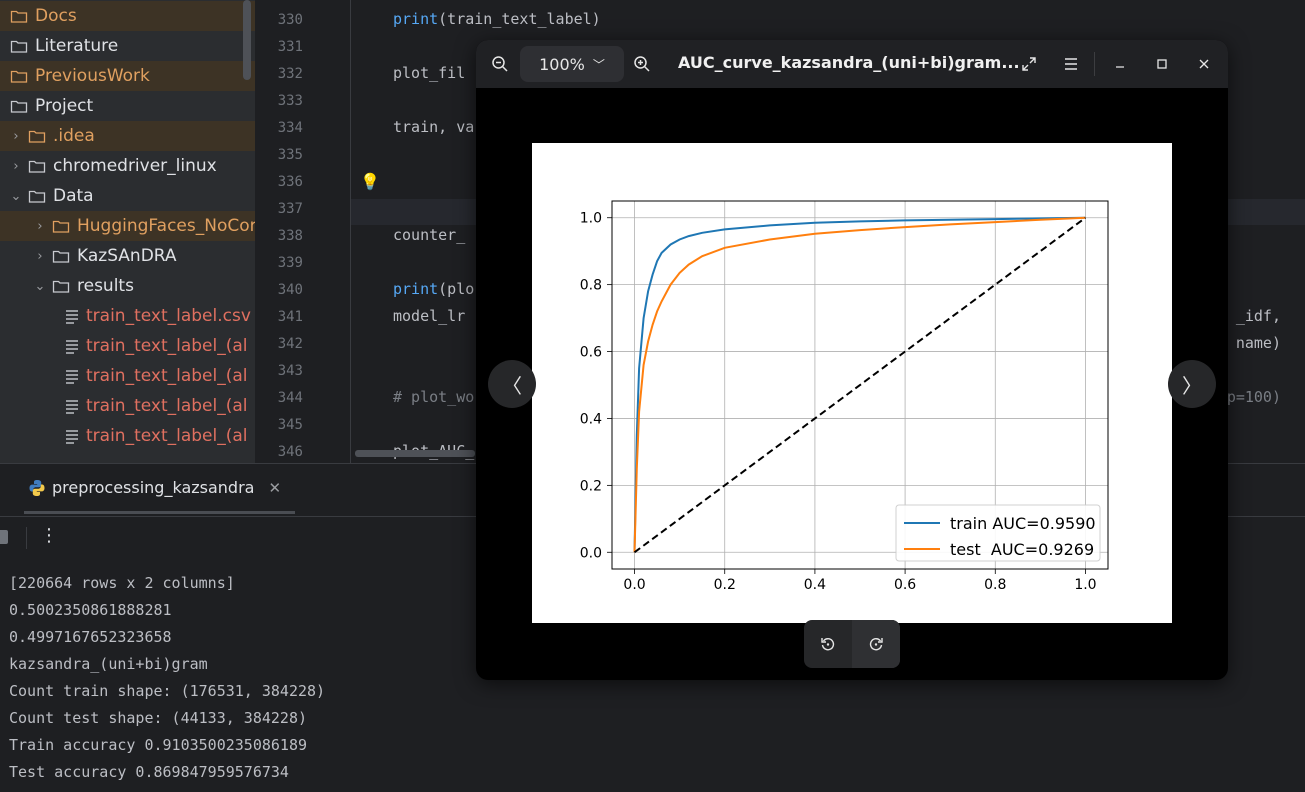 The image size is (1305, 792). What do you see at coordinates (1204, 64) in the screenshot?
I see `close-icon` at bounding box center [1204, 64].